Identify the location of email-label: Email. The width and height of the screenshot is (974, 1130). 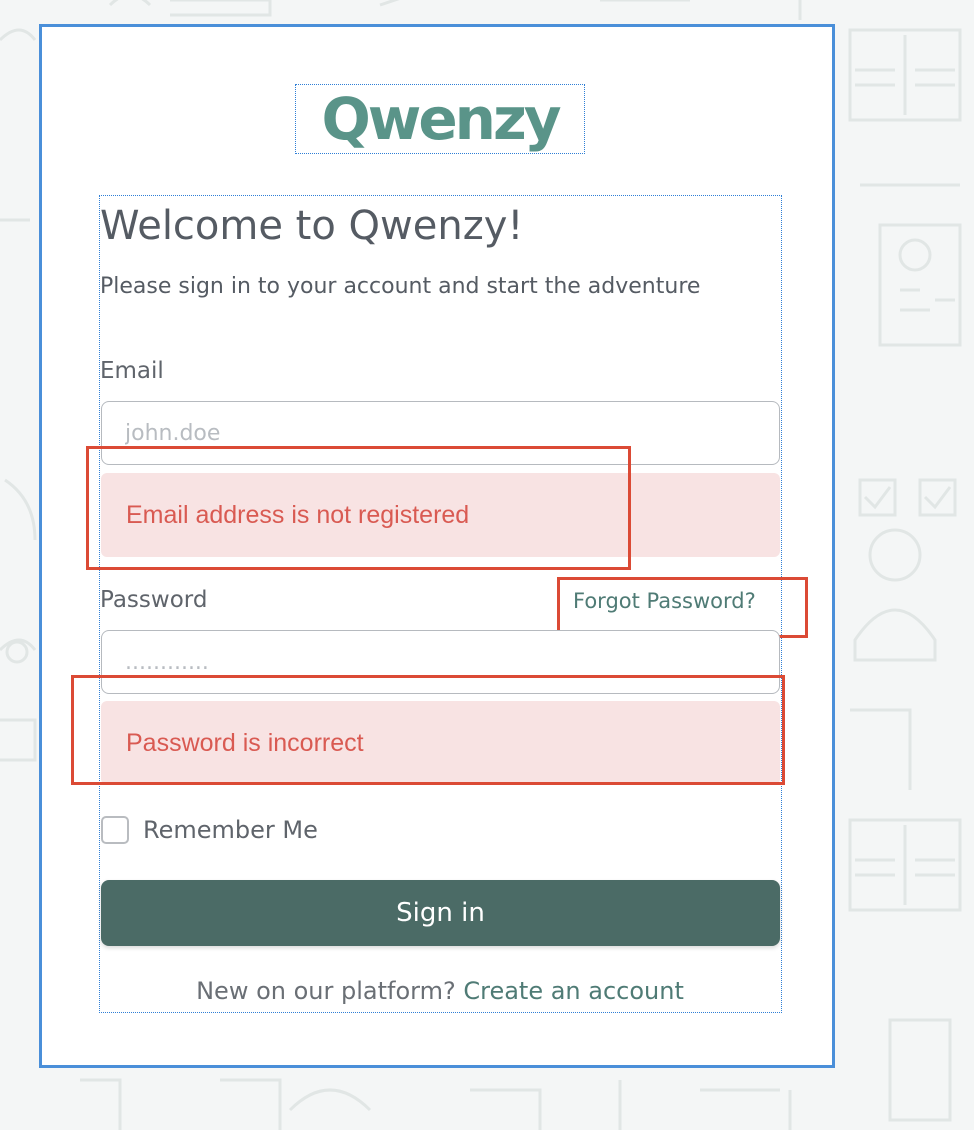
(132, 371).